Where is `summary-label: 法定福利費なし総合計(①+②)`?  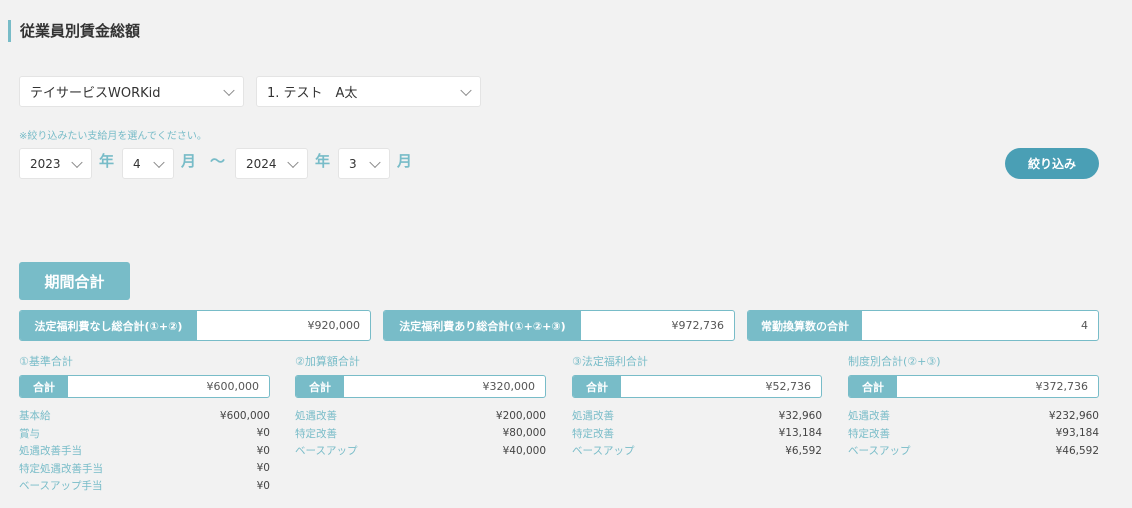
summary-label: 法定福利費なし総合計(①+②) is located at coordinates (108, 325).